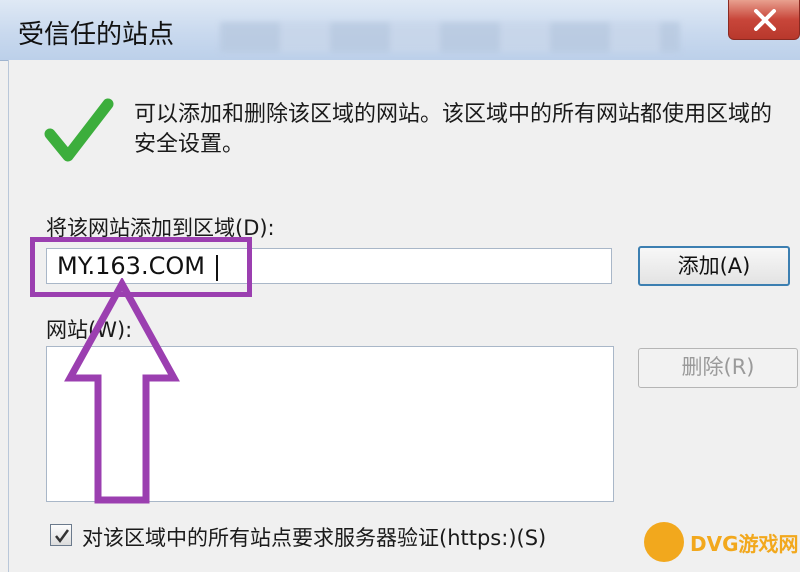 The image size is (800, 572). What do you see at coordinates (664, 542) in the screenshot?
I see `watermark-logo-icon` at bounding box center [664, 542].